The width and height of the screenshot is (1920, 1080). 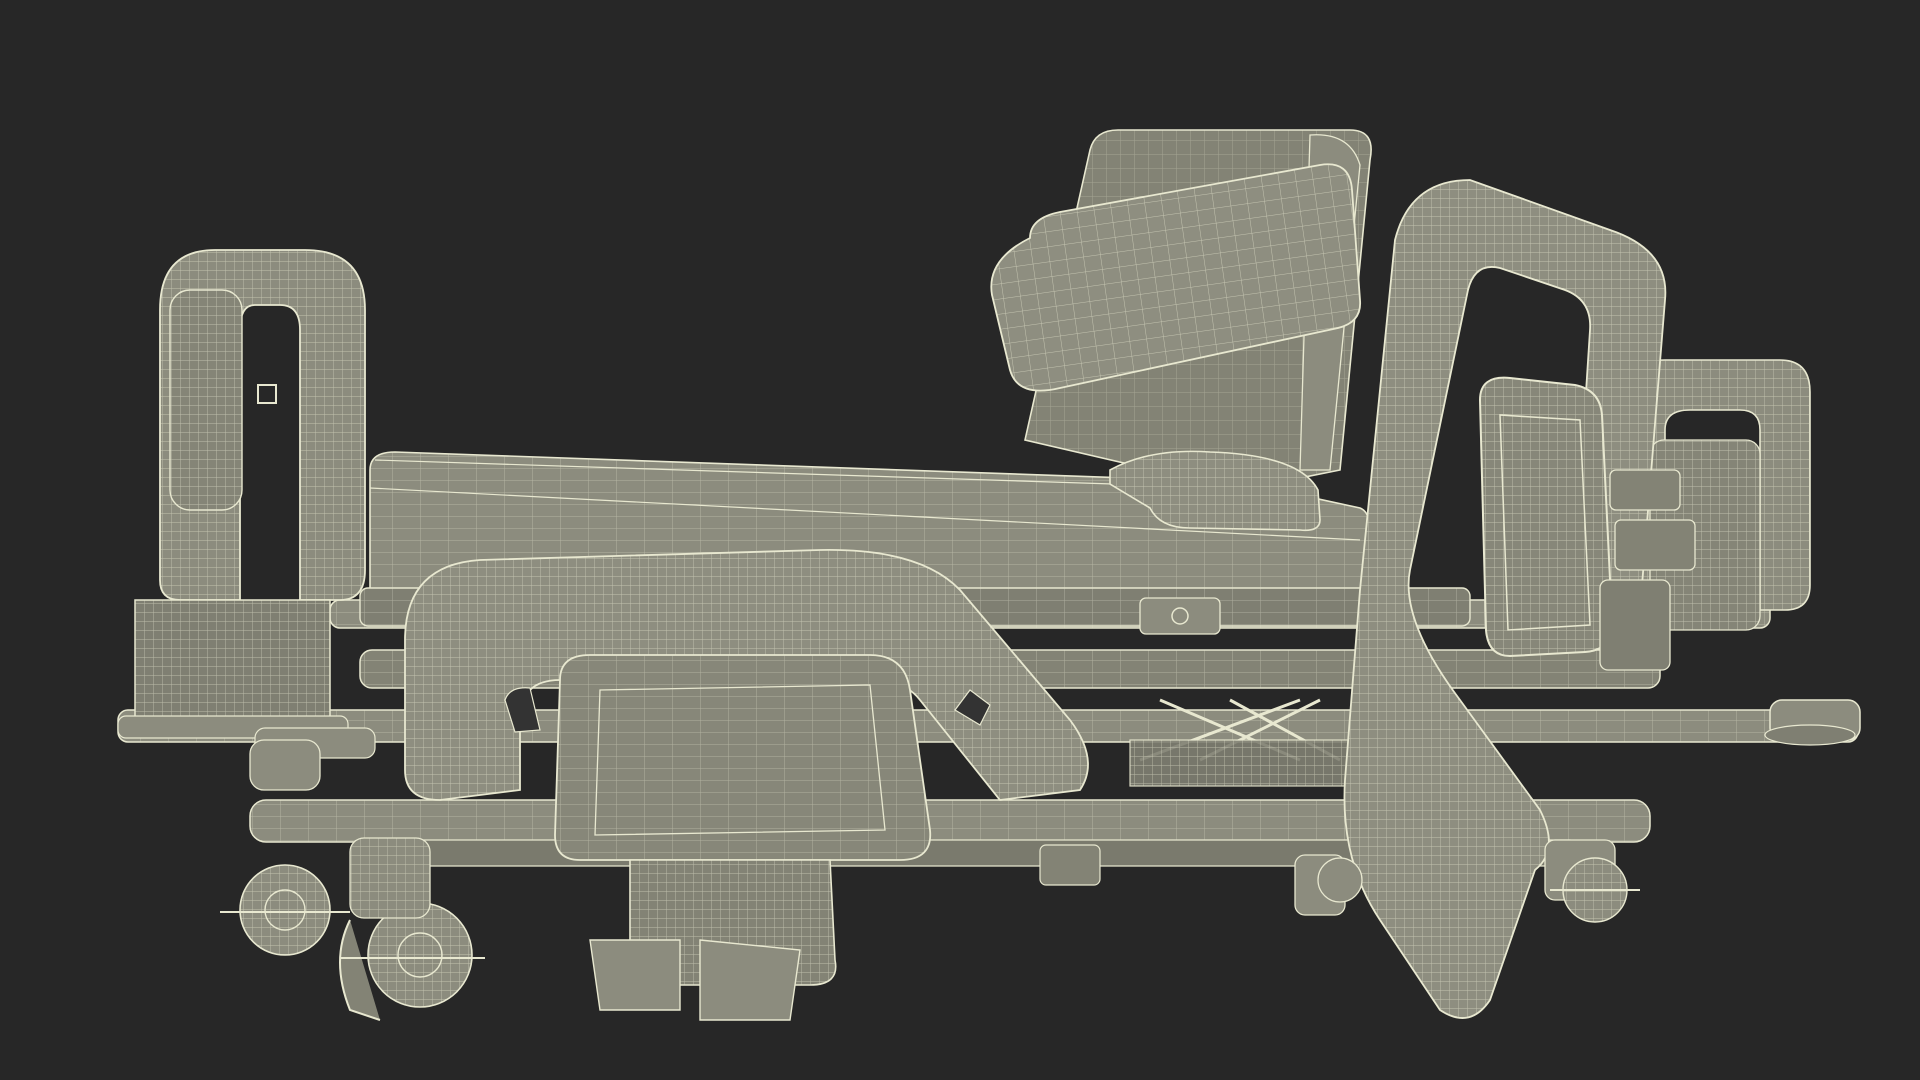 I want to click on caster-front-left, so click(x=285, y=847).